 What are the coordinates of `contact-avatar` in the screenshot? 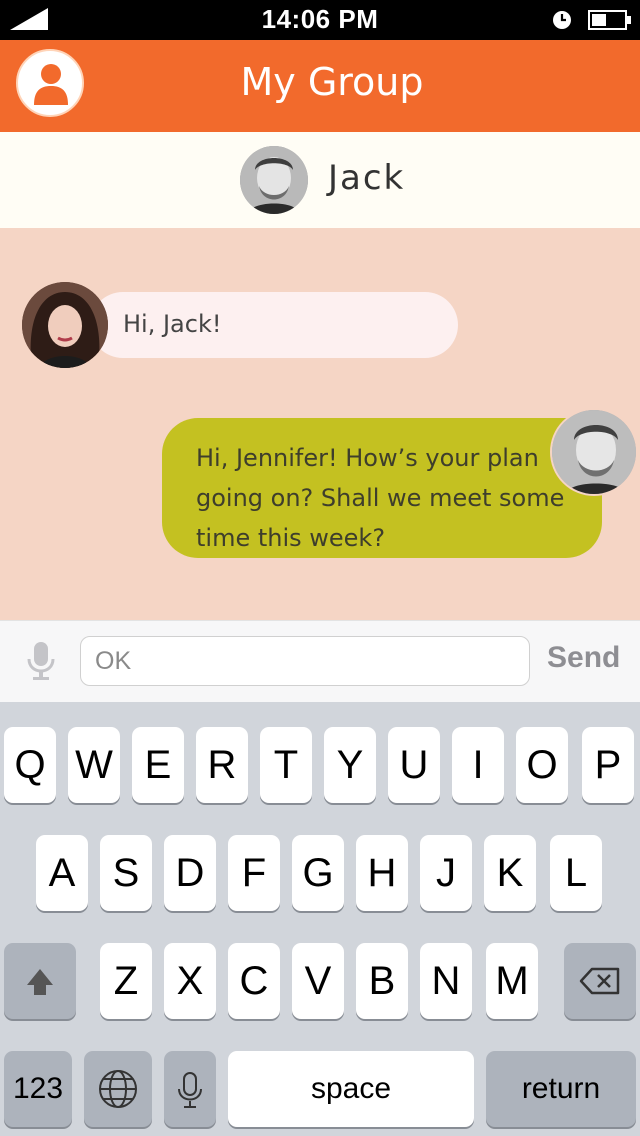 It's located at (274, 180).